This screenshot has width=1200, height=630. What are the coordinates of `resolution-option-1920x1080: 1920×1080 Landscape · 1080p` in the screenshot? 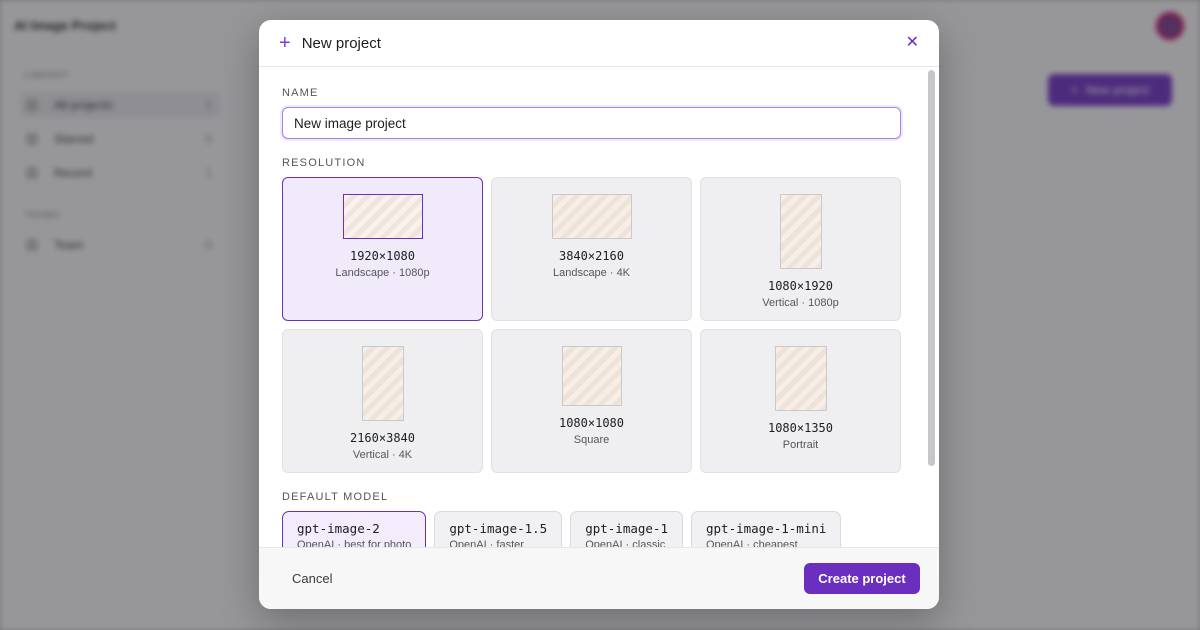 It's located at (382, 249).